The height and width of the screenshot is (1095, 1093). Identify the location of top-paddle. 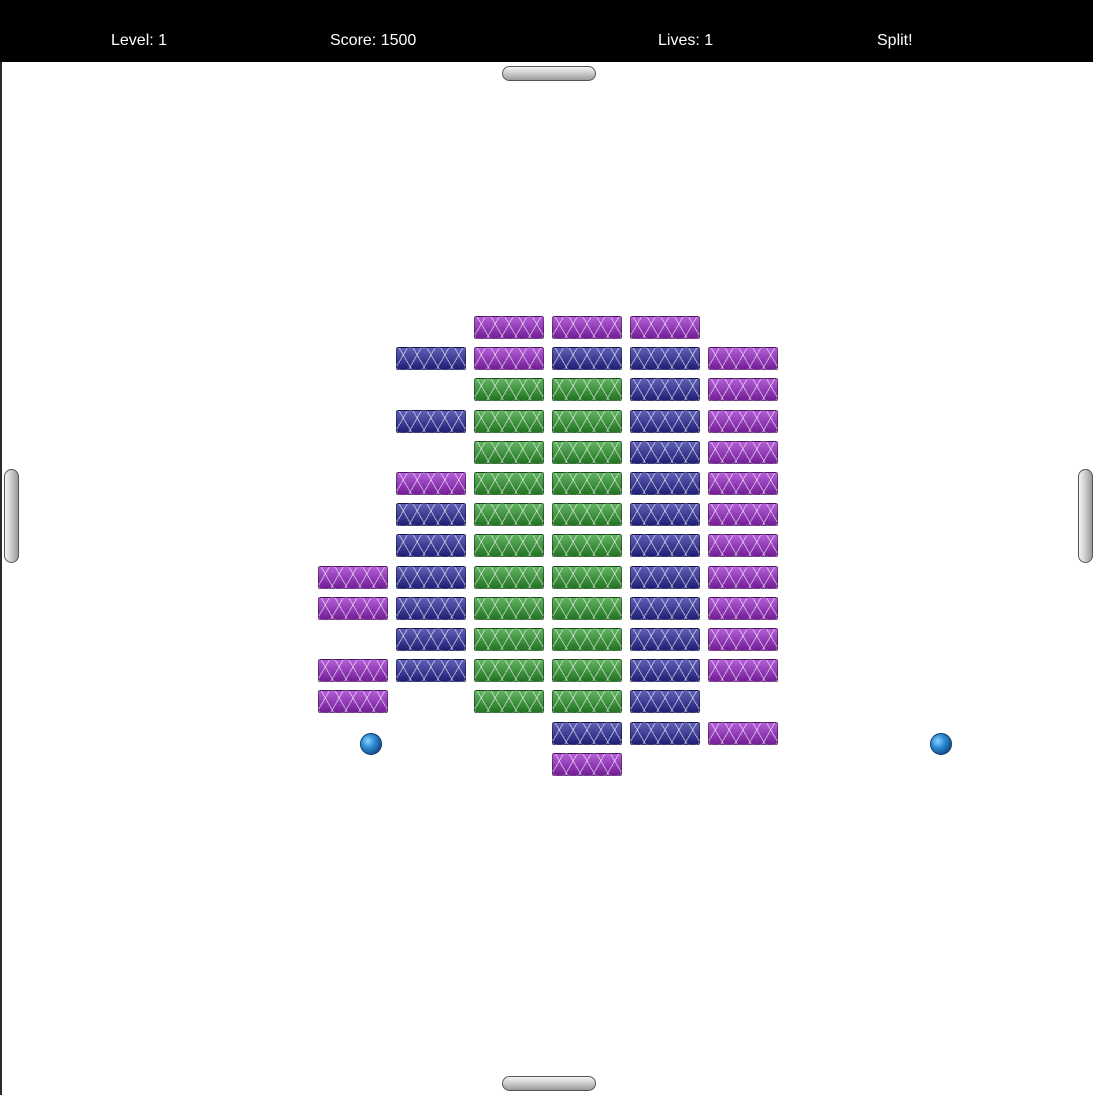
(549, 73).